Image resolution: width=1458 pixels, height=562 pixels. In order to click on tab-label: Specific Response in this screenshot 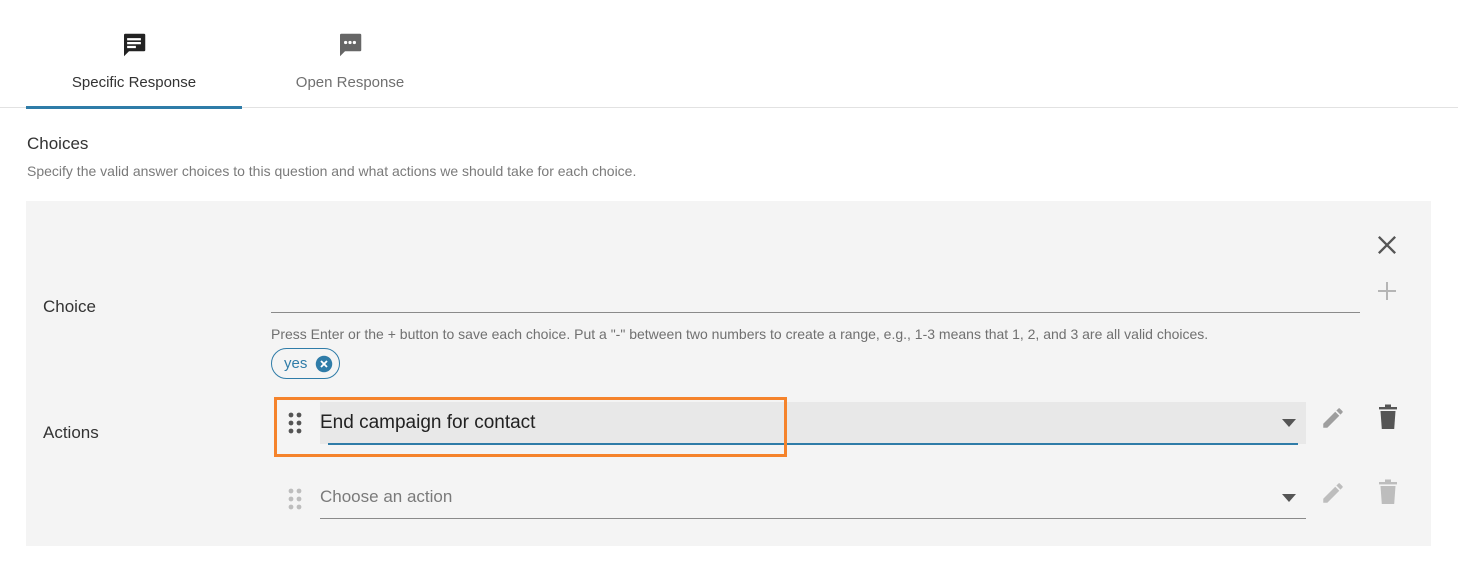, I will do `click(134, 82)`.